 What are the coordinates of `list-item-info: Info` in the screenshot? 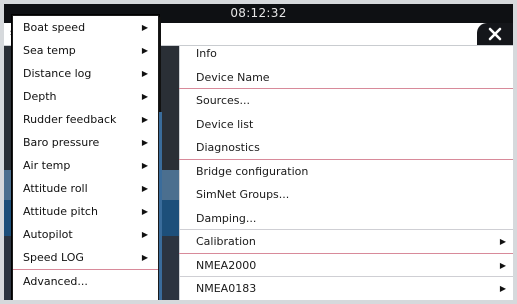 It's located at (346, 54).